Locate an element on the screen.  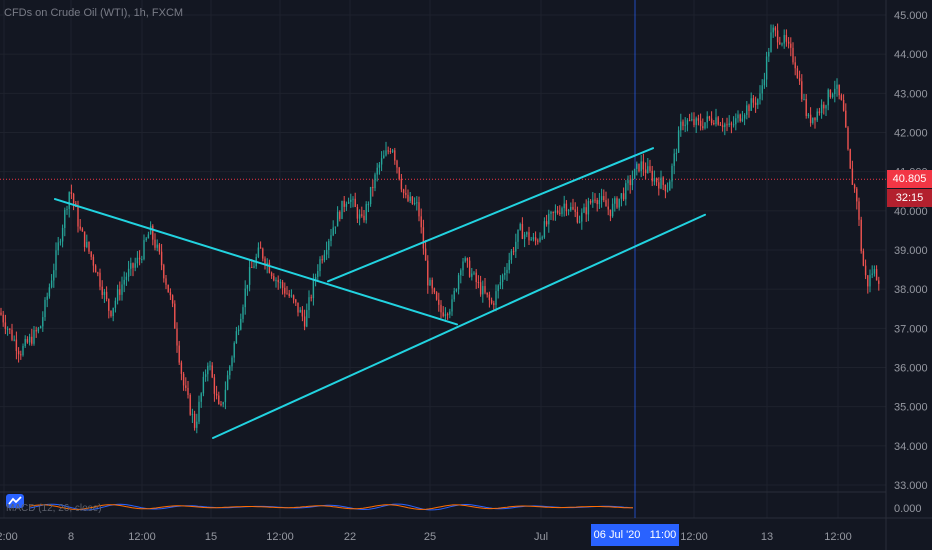
oscillator-zero-label: 0.000 is located at coordinates (908, 509).